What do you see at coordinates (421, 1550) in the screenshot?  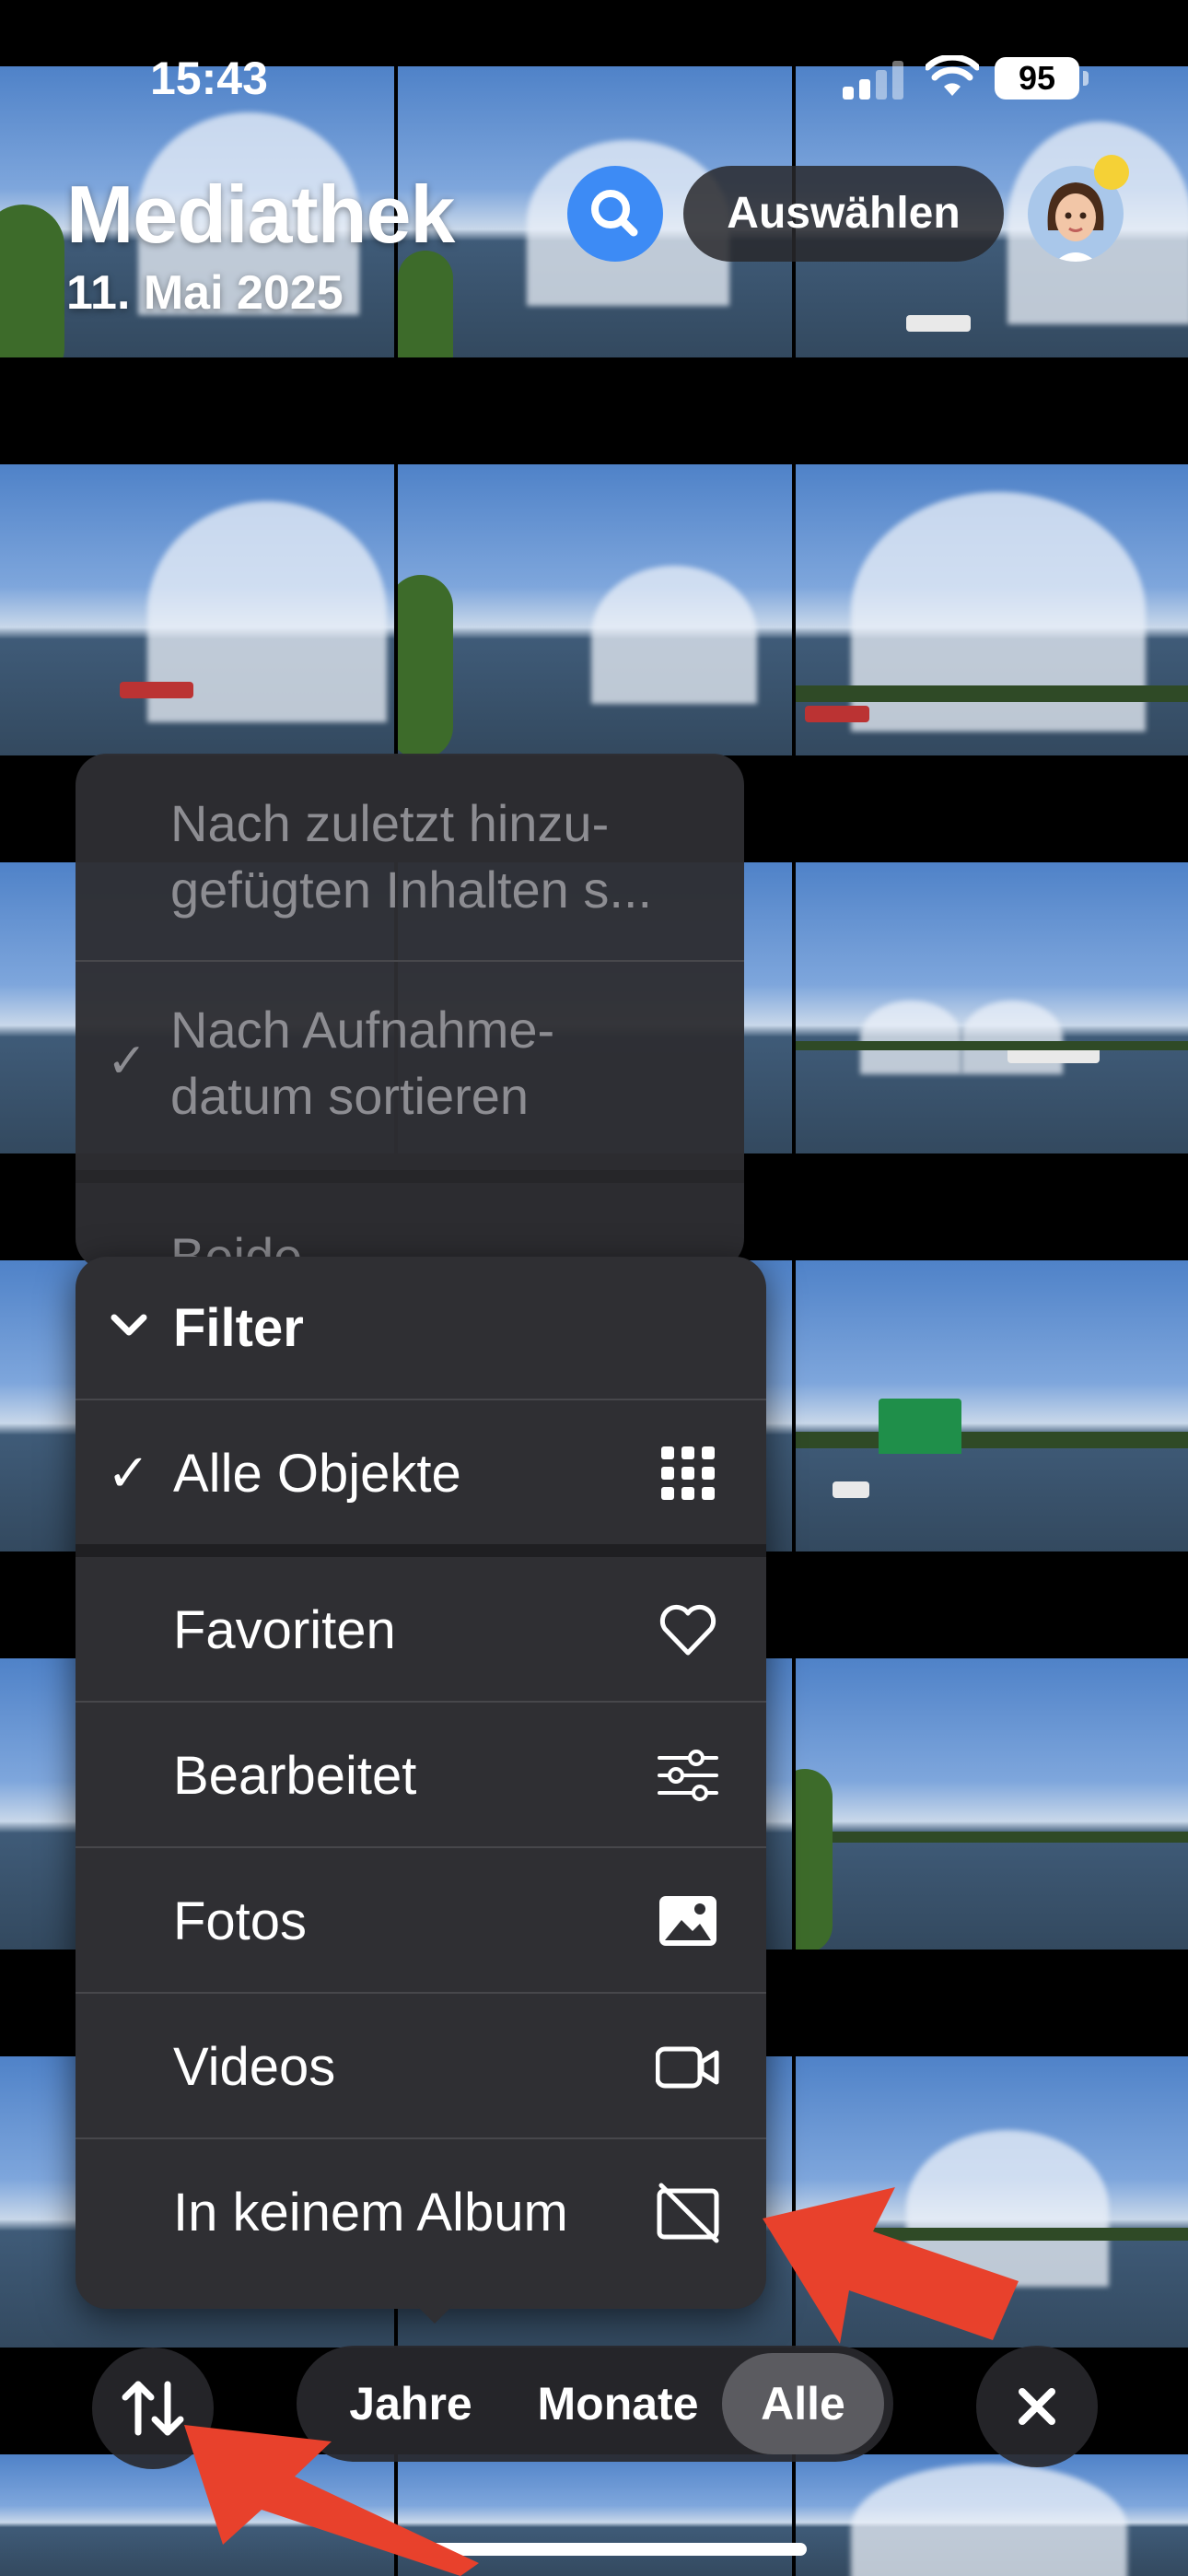 I see `section-divider` at bounding box center [421, 1550].